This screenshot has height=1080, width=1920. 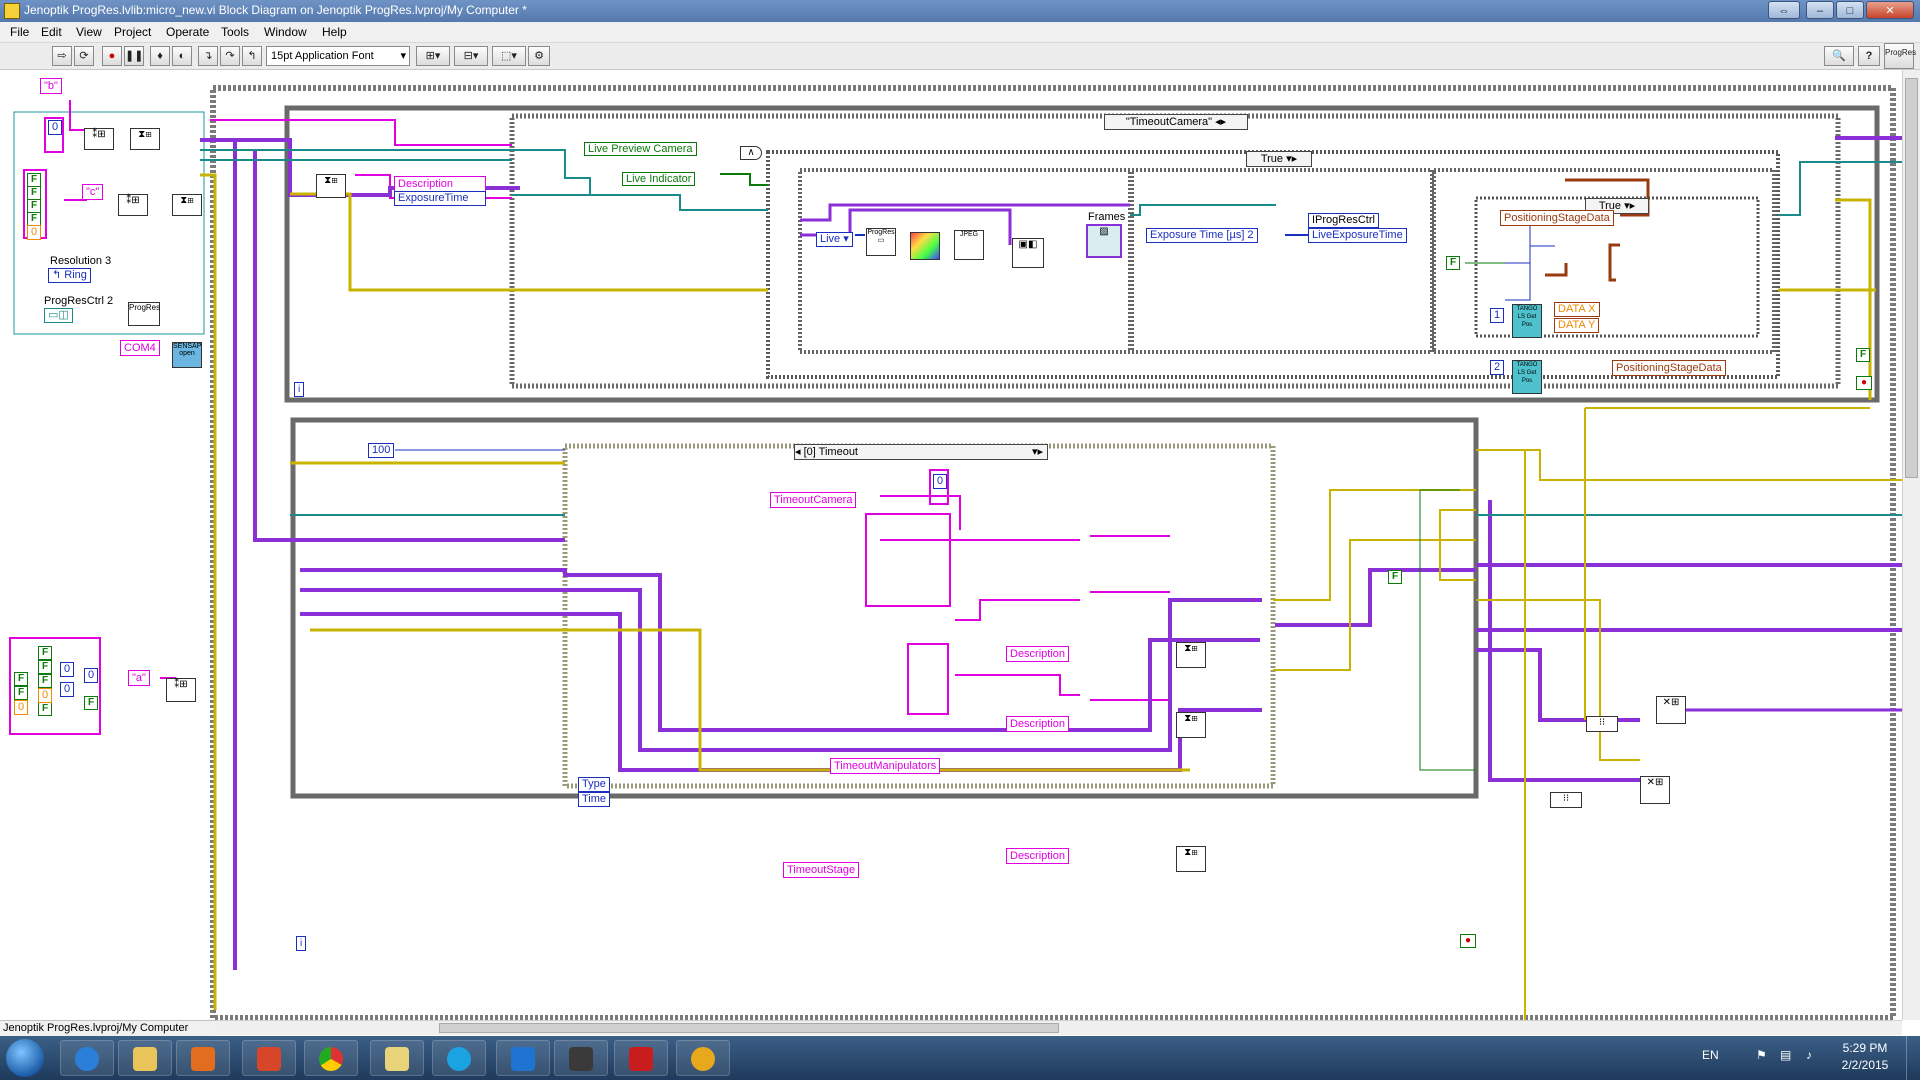 What do you see at coordinates (51, 86) in the screenshot?
I see `string-constant-b: "b"` at bounding box center [51, 86].